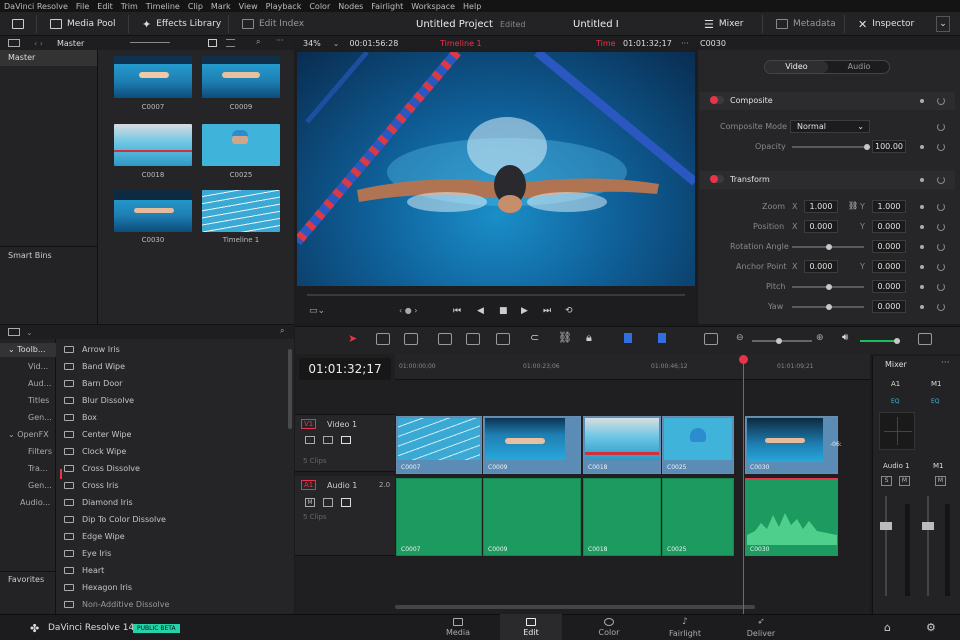  I want to click on fader-a1, so click(886, 526).